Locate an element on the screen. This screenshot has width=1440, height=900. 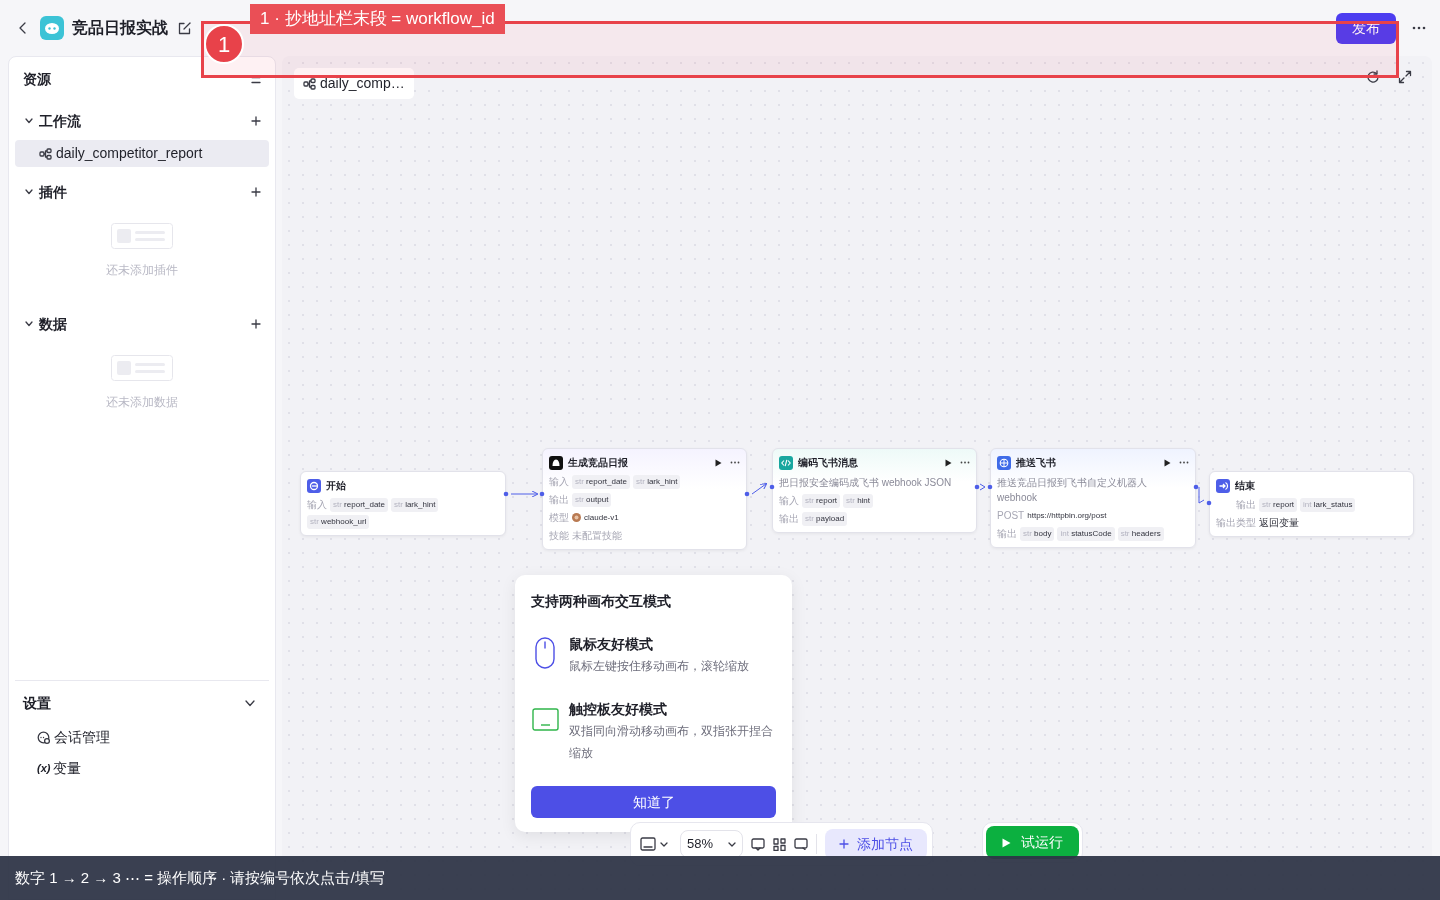
field-label: 输出类型 is located at coordinates (1236, 523).